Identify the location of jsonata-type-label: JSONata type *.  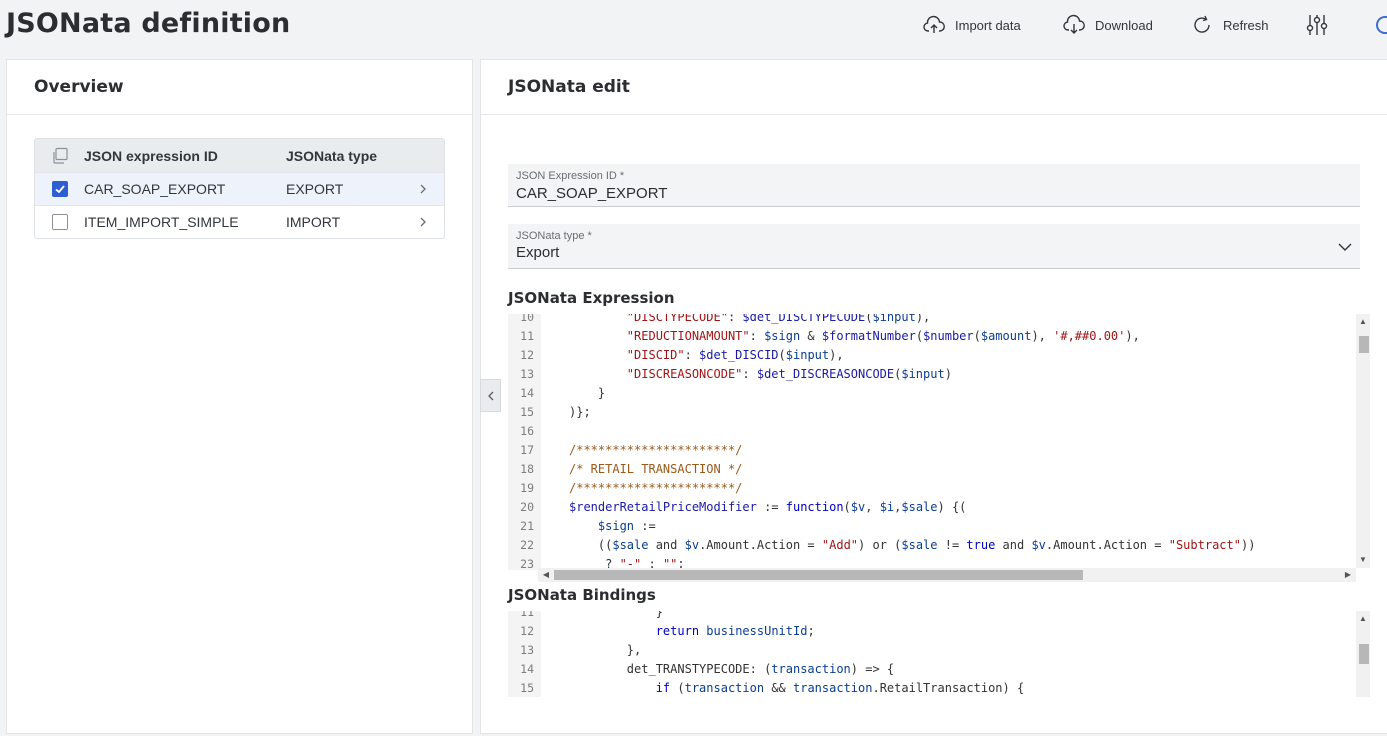
(554, 236).